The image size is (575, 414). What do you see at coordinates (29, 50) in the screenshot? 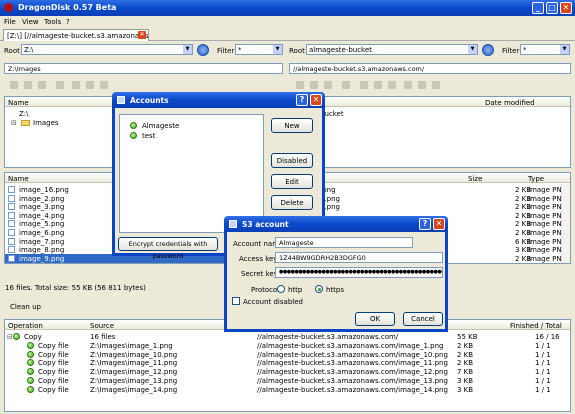
I see `left-root-value: Z:\` at bounding box center [29, 50].